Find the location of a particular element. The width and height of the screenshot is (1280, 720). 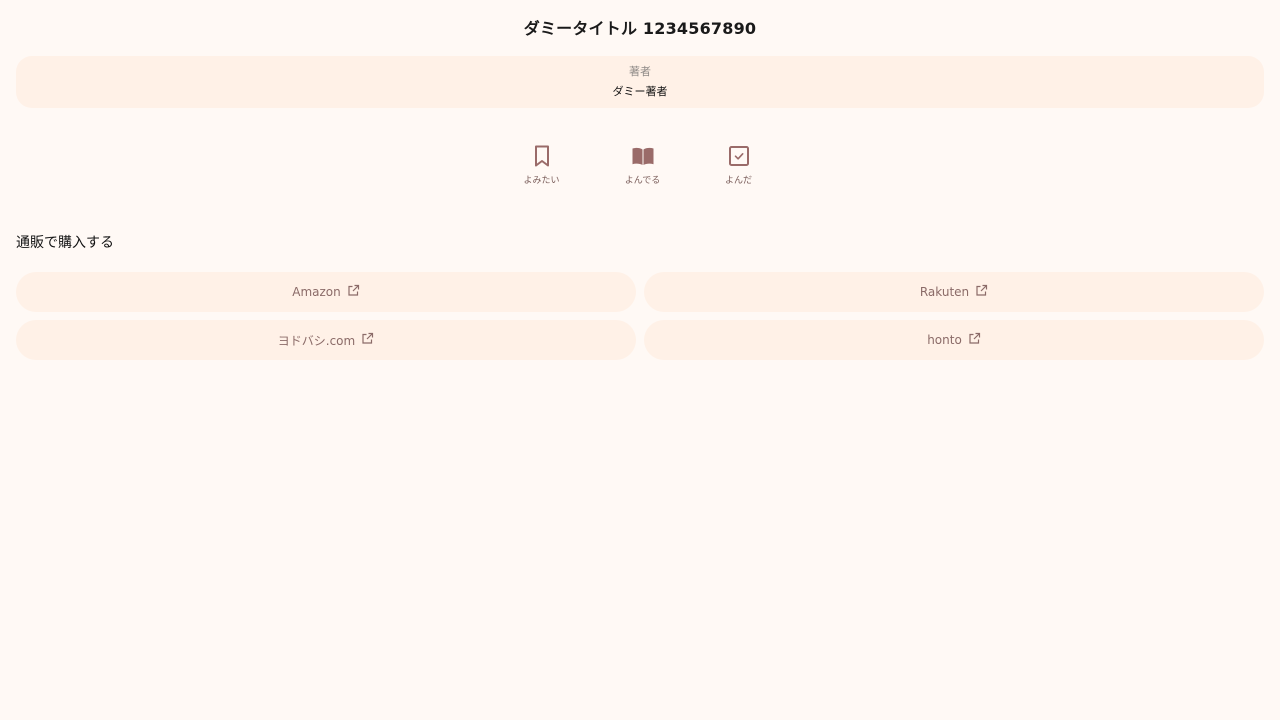

reading-status-row: よみたい よんでる よんだ is located at coordinates (640, 169).